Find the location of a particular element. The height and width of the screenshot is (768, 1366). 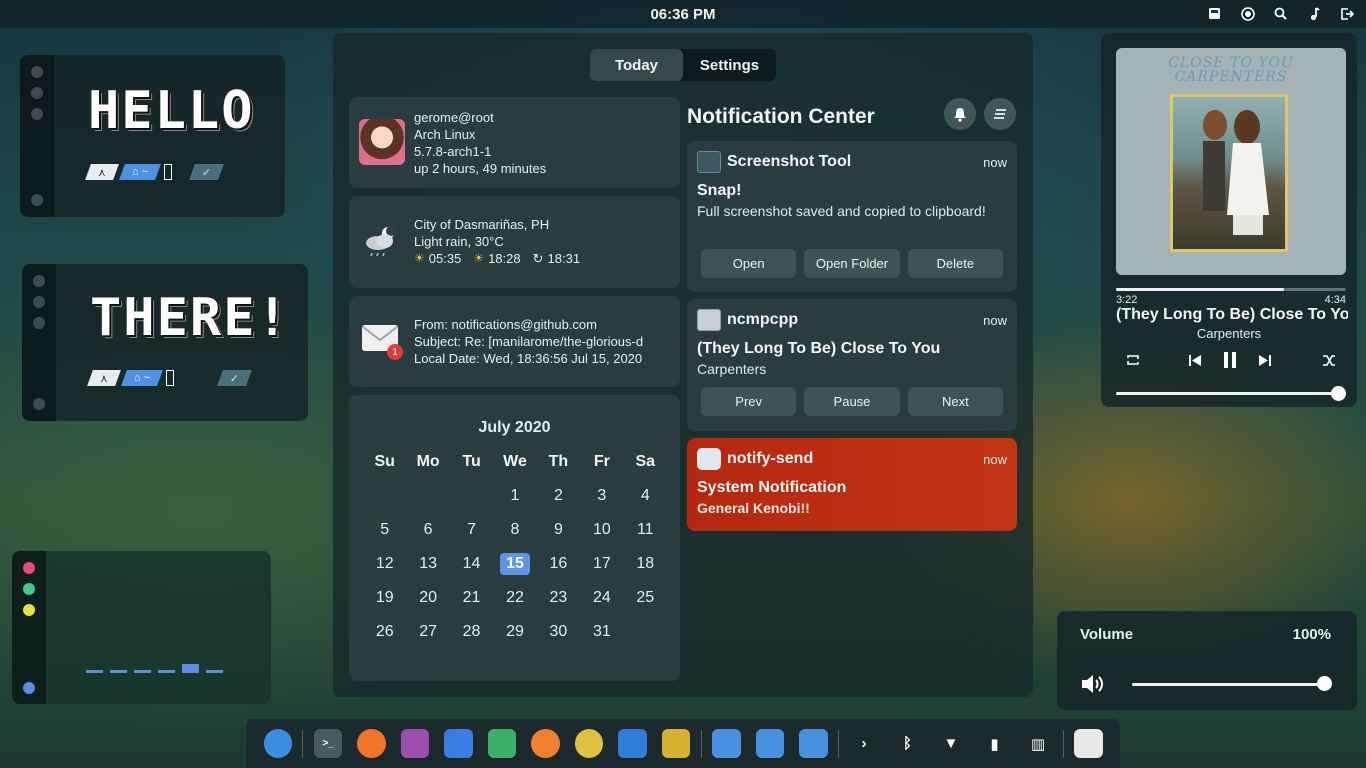

calendar-day: 23 is located at coordinates (558, 598).